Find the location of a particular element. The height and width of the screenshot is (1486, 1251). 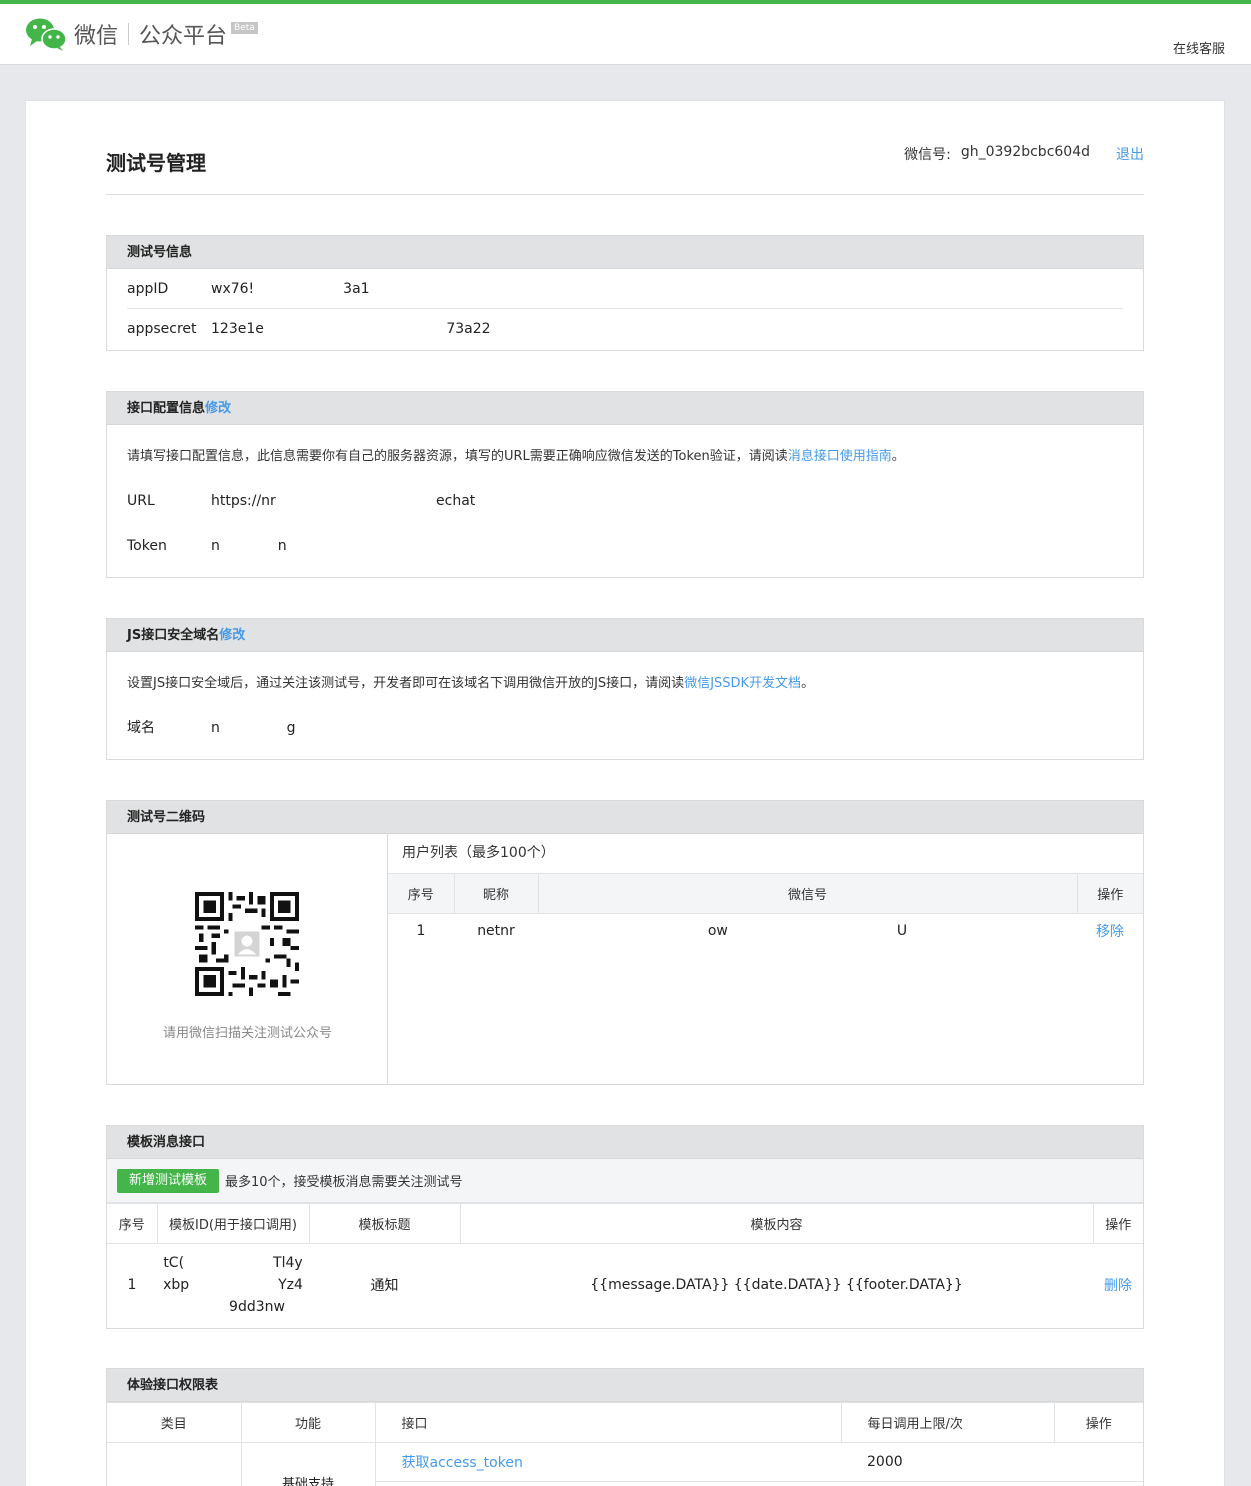

template-title: 通知 is located at coordinates (384, 1285).